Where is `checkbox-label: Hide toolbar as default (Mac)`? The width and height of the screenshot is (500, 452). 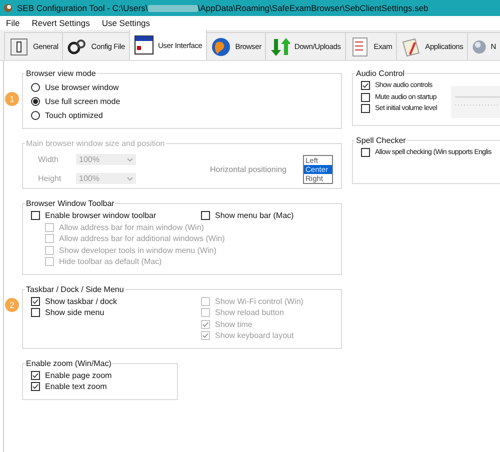 checkbox-label: Hide toolbar as default (Mac) is located at coordinates (110, 261).